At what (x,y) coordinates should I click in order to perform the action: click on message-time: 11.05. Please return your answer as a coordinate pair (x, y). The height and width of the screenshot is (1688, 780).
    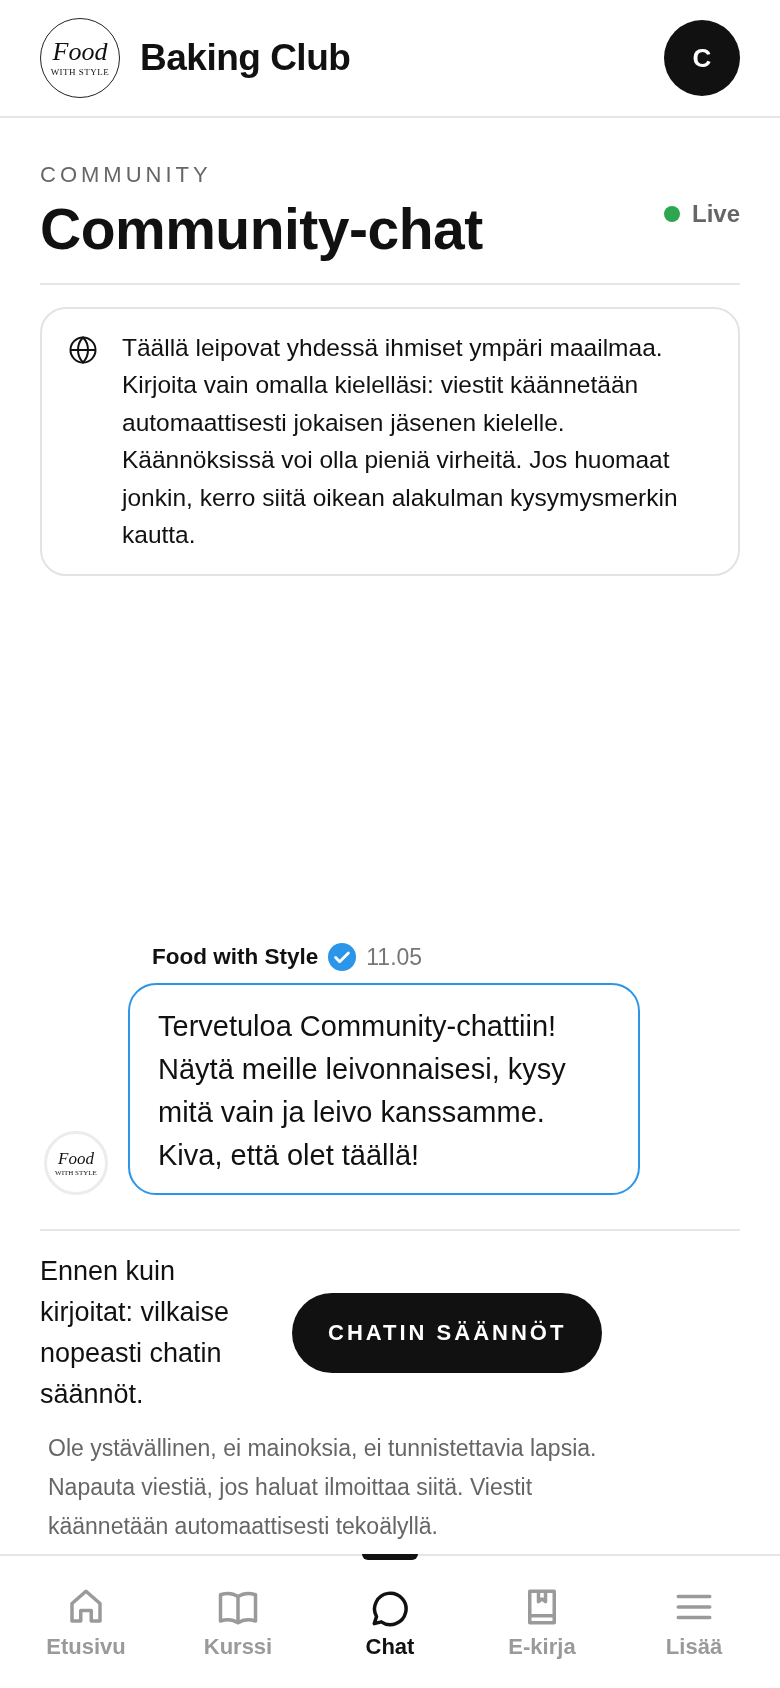
    Looking at the image, I should click on (394, 957).